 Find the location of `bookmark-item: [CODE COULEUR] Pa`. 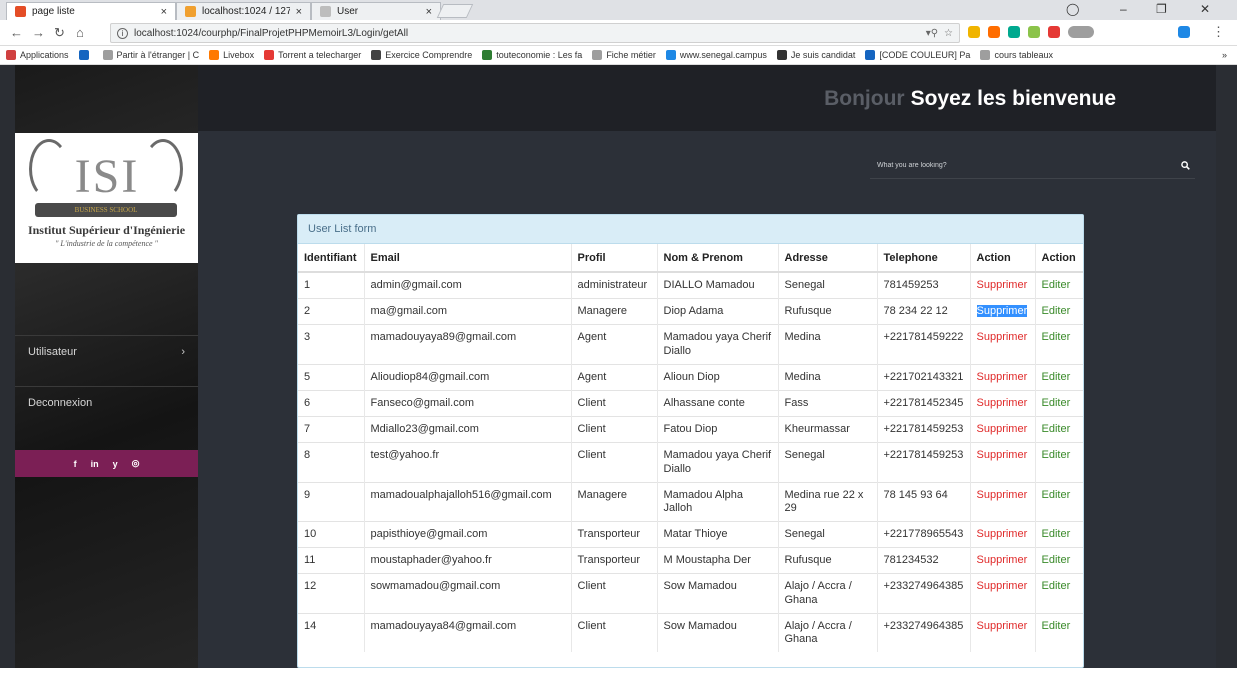

bookmark-item: [CODE COULEUR] Pa is located at coordinates (917, 55).